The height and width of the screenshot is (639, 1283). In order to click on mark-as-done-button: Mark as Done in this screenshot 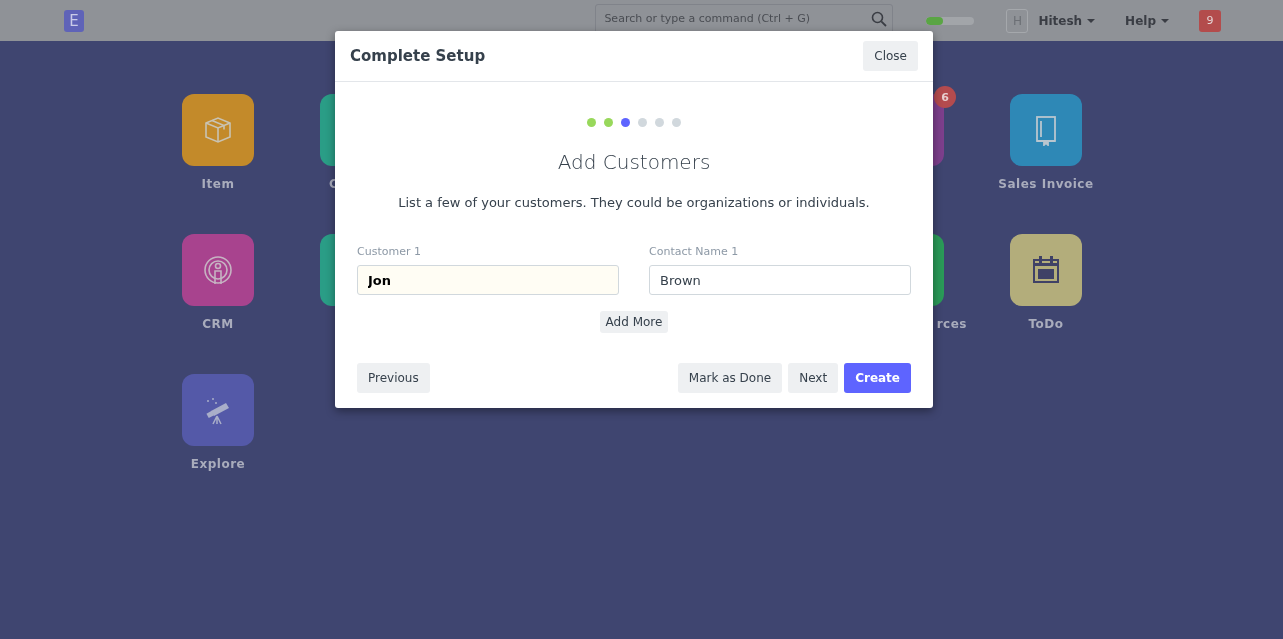, I will do `click(730, 378)`.